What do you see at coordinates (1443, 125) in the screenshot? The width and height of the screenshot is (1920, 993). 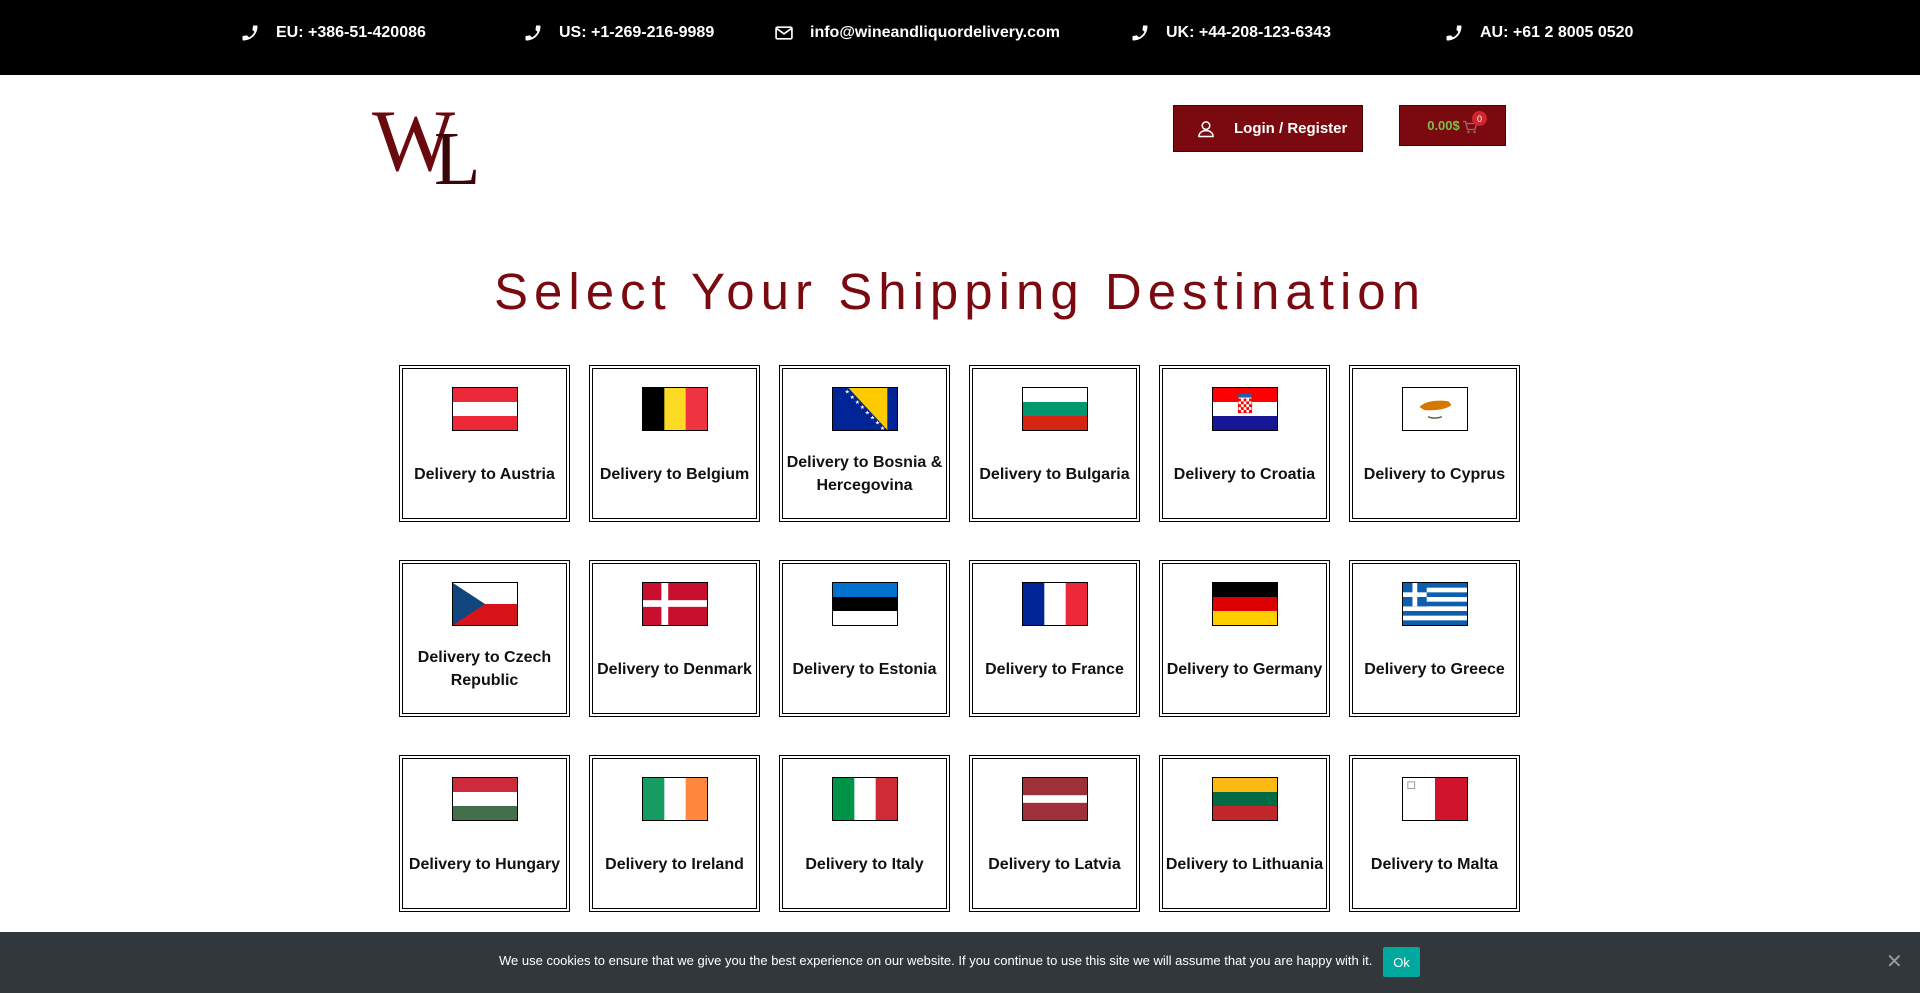 I see `cart-total: 0.00$` at bounding box center [1443, 125].